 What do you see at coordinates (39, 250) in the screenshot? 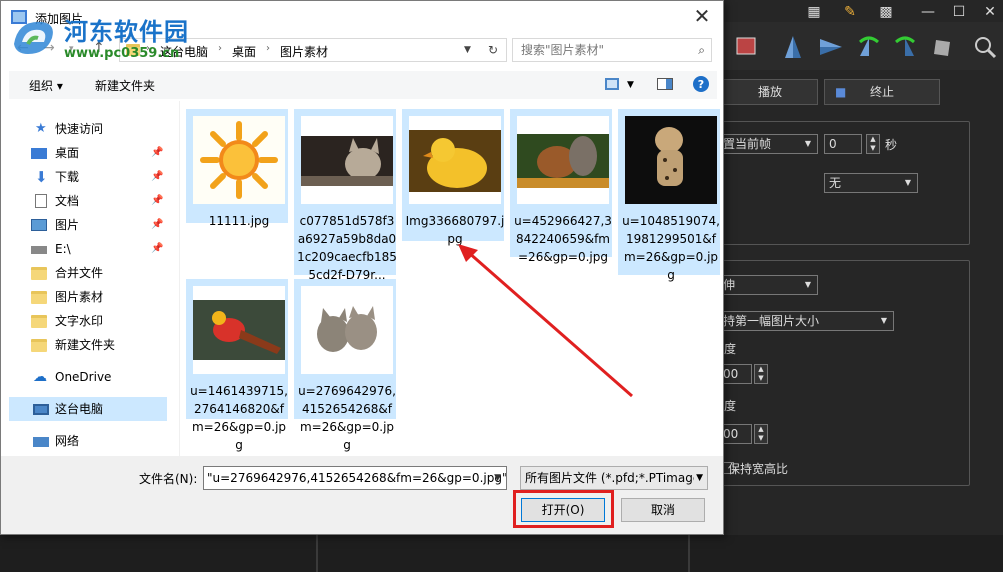
I see `drive-icon` at bounding box center [39, 250].